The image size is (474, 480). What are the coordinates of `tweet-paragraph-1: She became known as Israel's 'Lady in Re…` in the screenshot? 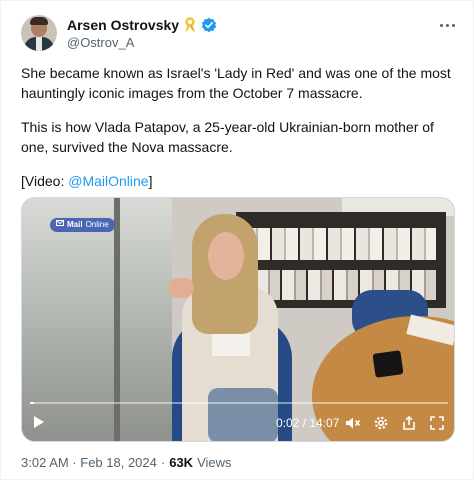 It's located at (236, 83).